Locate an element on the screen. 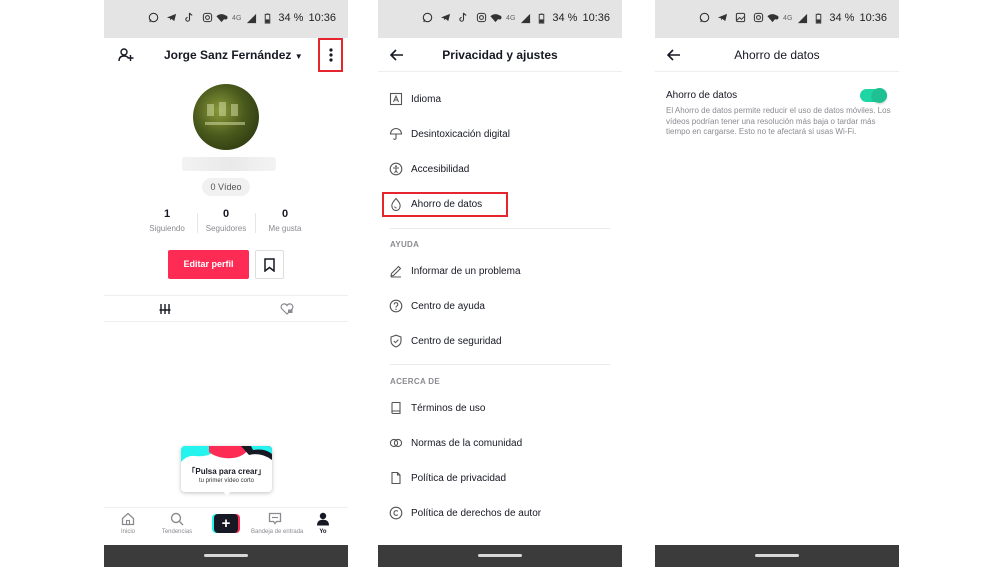 The height and width of the screenshot is (567, 1000). settings-item-safety-center: Centro de seguridad is located at coordinates (500, 343).